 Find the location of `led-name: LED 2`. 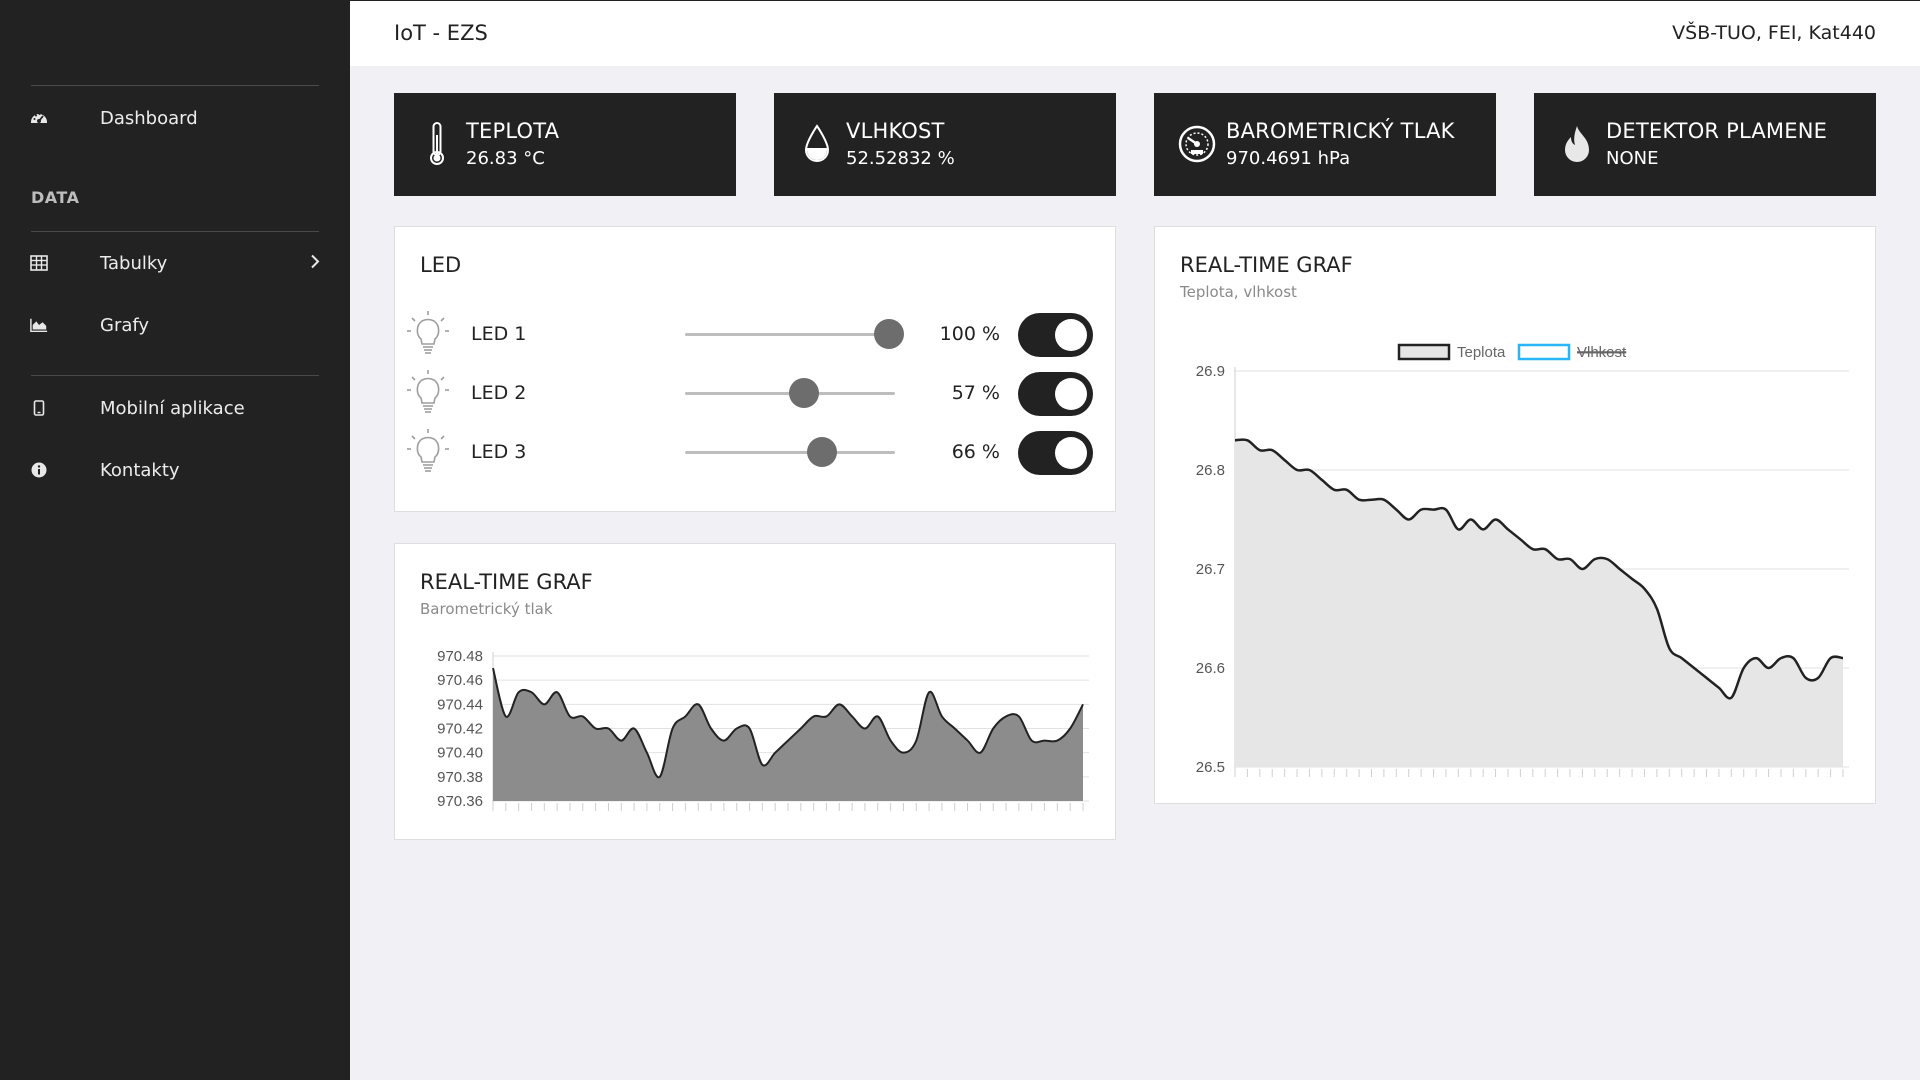

led-name: LED 2 is located at coordinates (499, 393).